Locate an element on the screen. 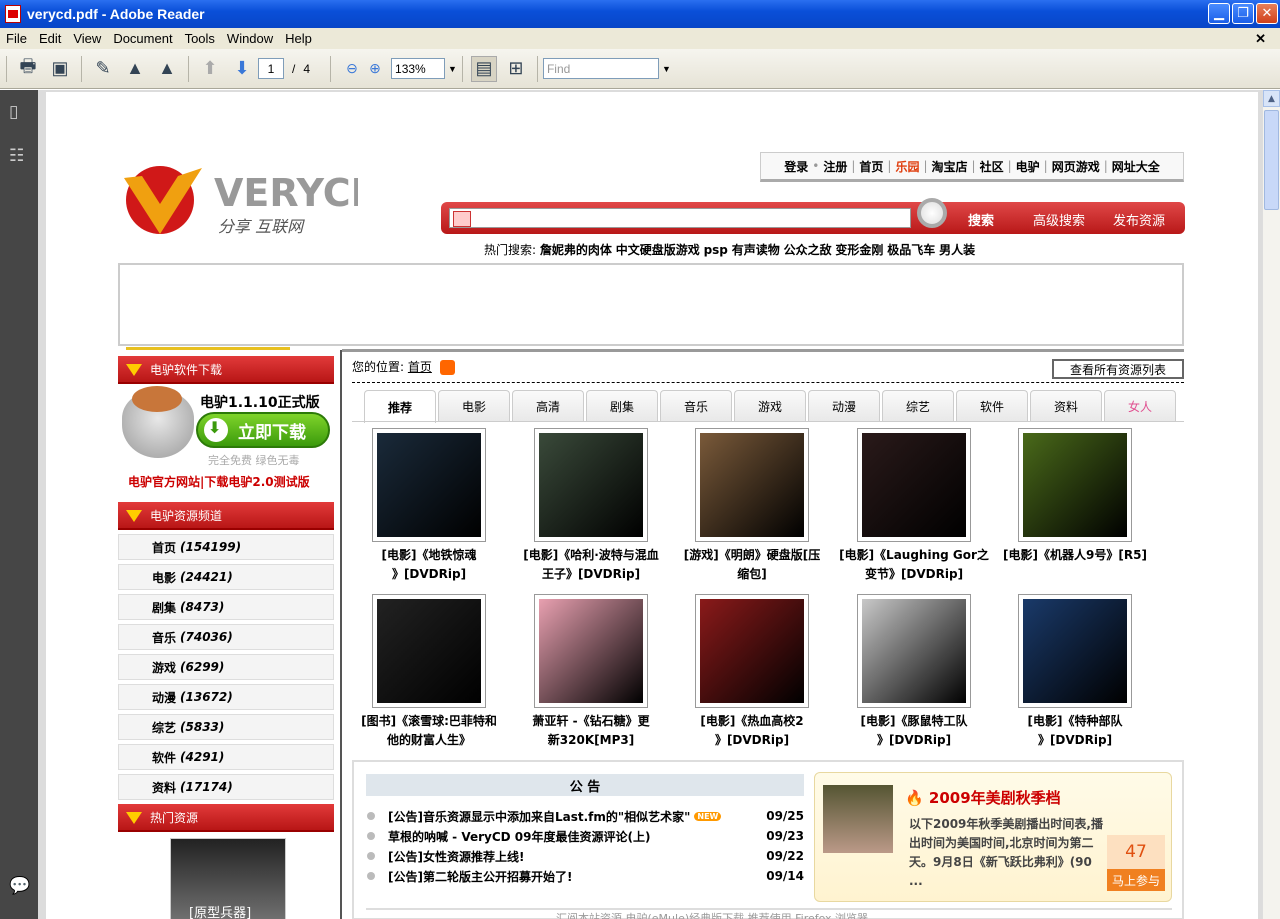 This screenshot has width=1280, height=919. resource-title: [电影]《Laughing Gor之 变节》[DVDRip] is located at coordinates (914, 565).